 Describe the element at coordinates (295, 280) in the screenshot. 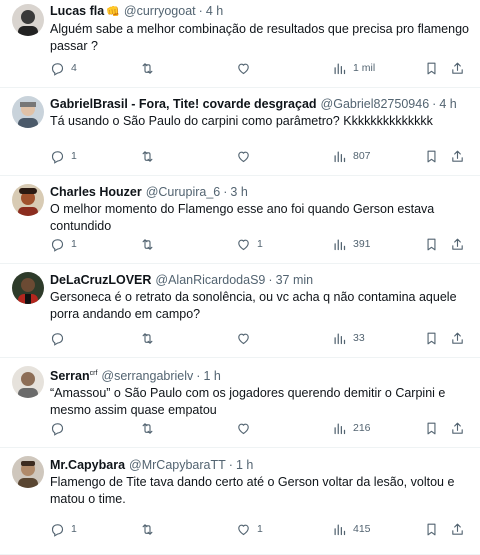

I see `timestamp: 37 min` at that location.